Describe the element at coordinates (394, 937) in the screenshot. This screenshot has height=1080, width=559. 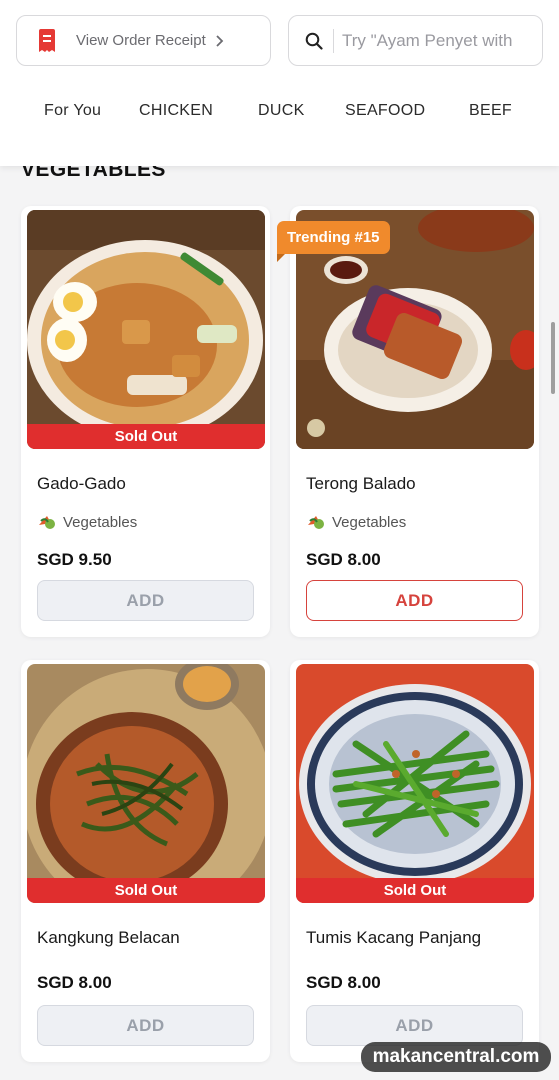
I see `item-name: Tumis Kacang Panjang` at that location.